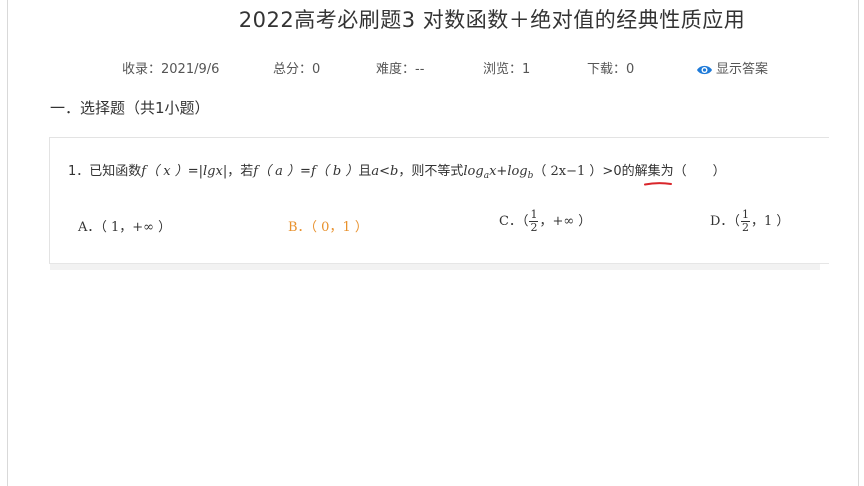 This screenshot has width=864, height=486. I want to click on meta-score: 总分：0, so click(297, 69).